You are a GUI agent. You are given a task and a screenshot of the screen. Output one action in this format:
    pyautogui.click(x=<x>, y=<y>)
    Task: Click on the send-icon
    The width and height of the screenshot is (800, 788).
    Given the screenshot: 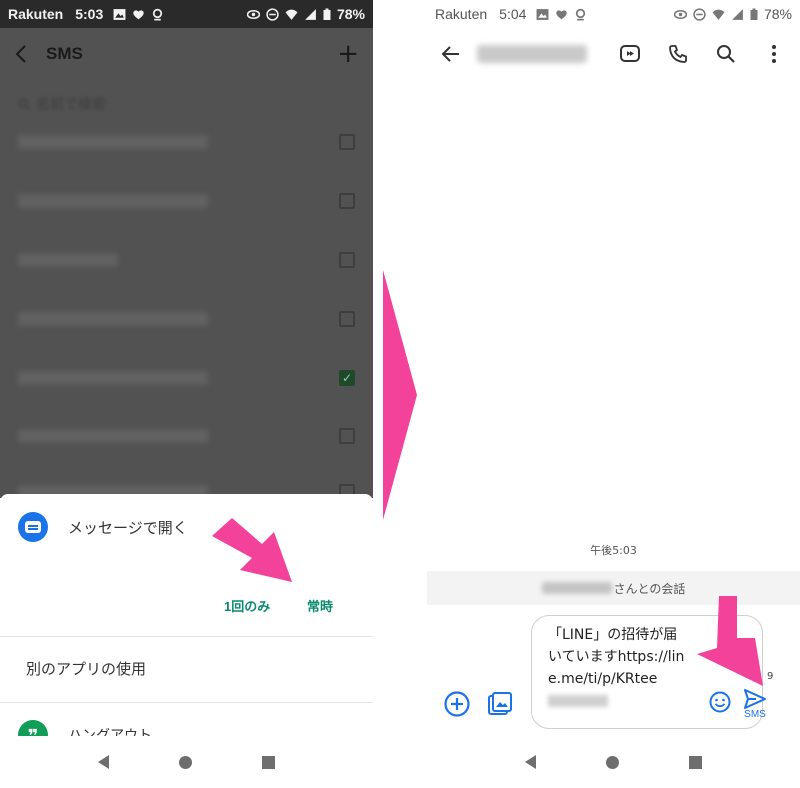 What is the action you would take?
    pyautogui.click(x=755, y=699)
    